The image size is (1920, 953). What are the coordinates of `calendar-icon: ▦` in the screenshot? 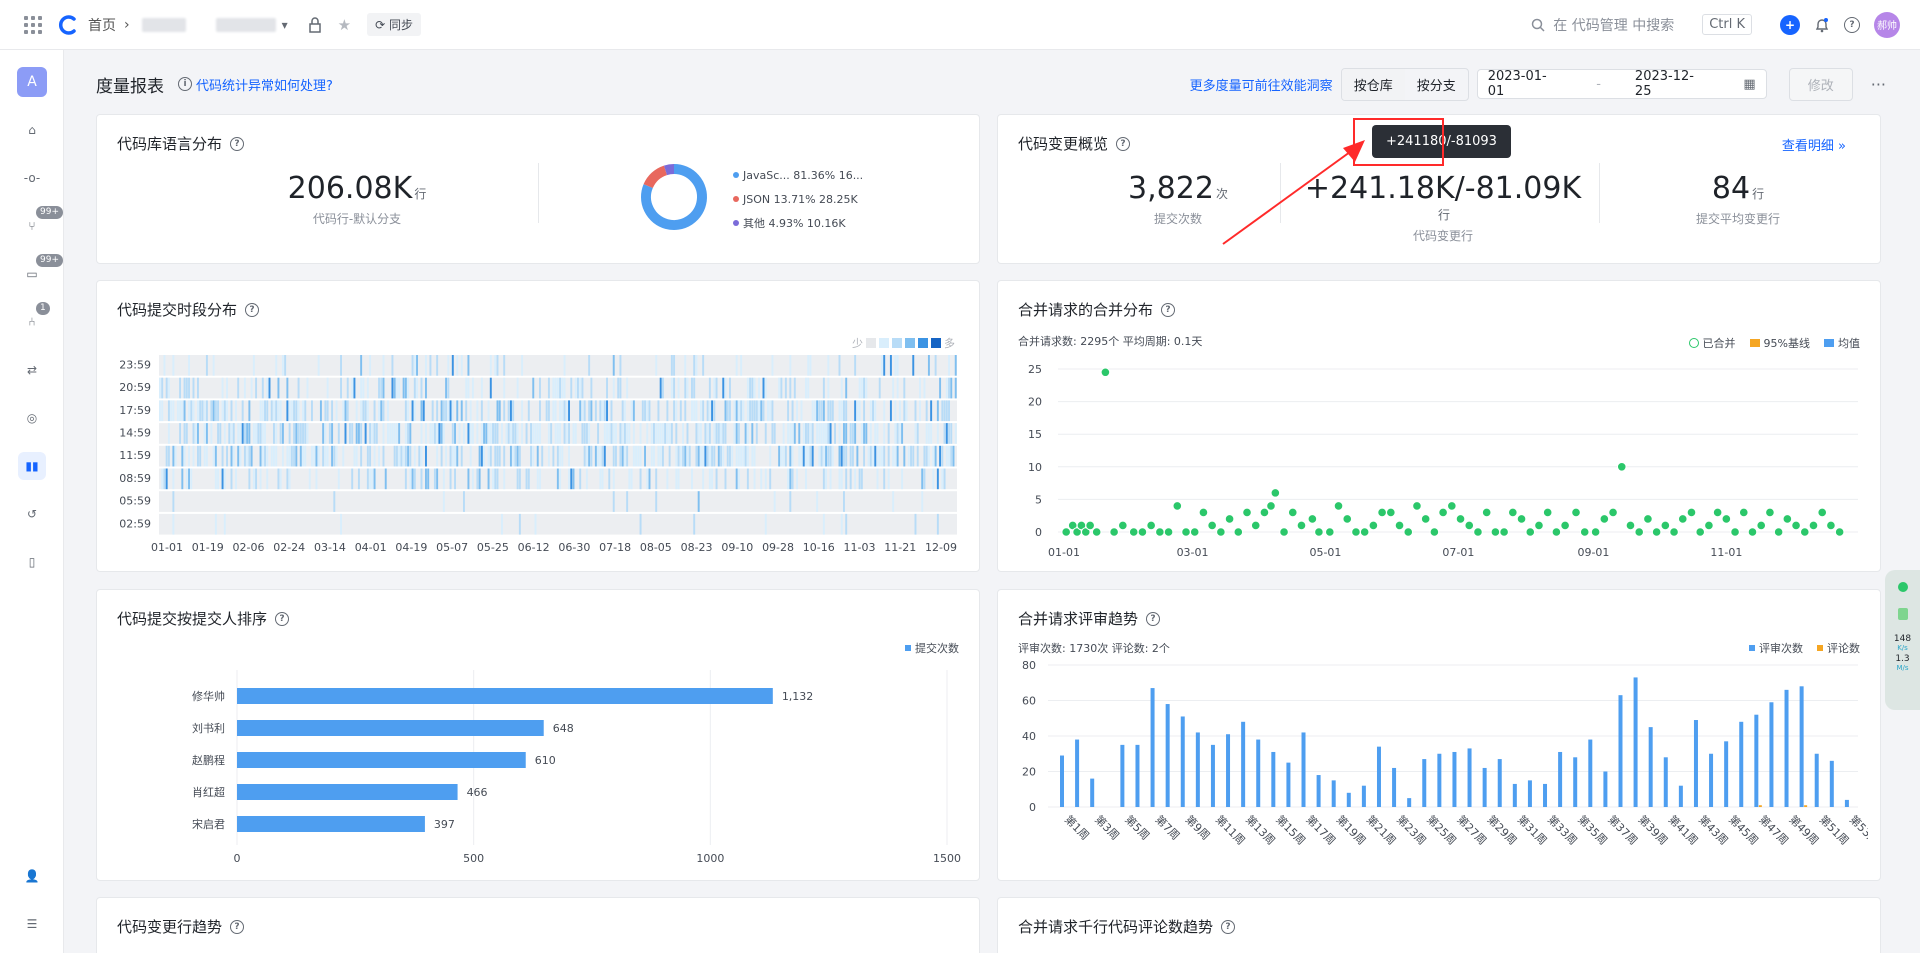 It's located at (1749, 84).